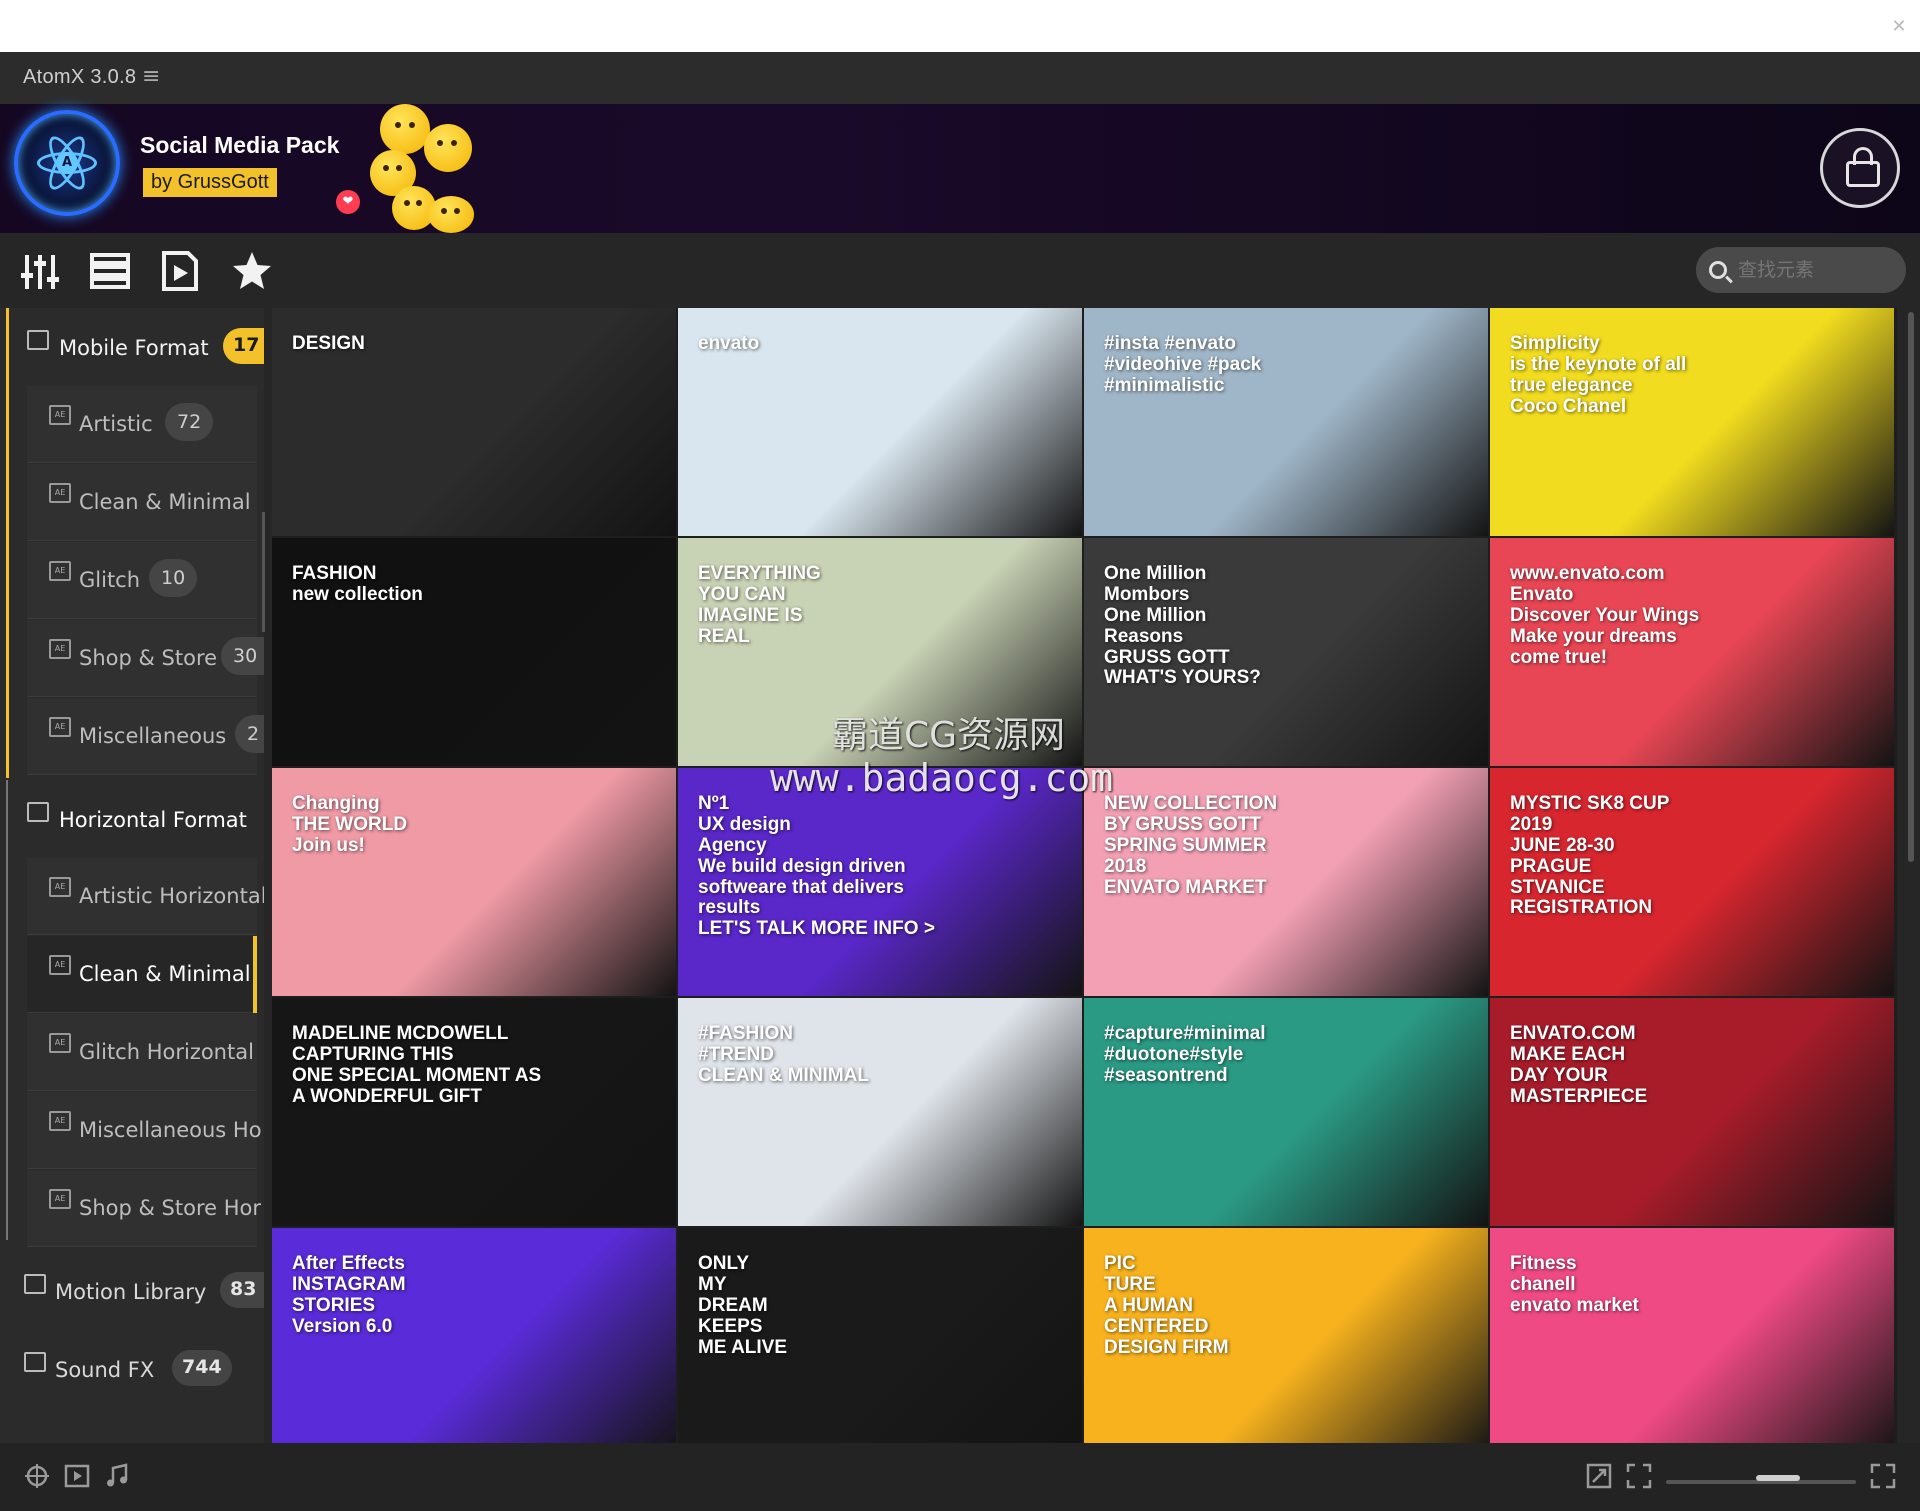 The width and height of the screenshot is (1920, 1511). Describe the element at coordinates (142, 580) in the screenshot. I see `subcategory-glitch: AE Glitch 10` at that location.